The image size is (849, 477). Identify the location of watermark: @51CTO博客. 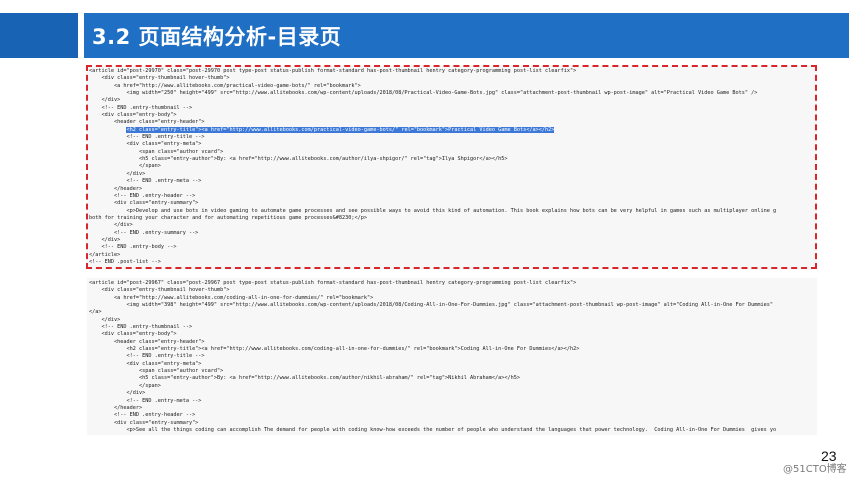
(815, 469).